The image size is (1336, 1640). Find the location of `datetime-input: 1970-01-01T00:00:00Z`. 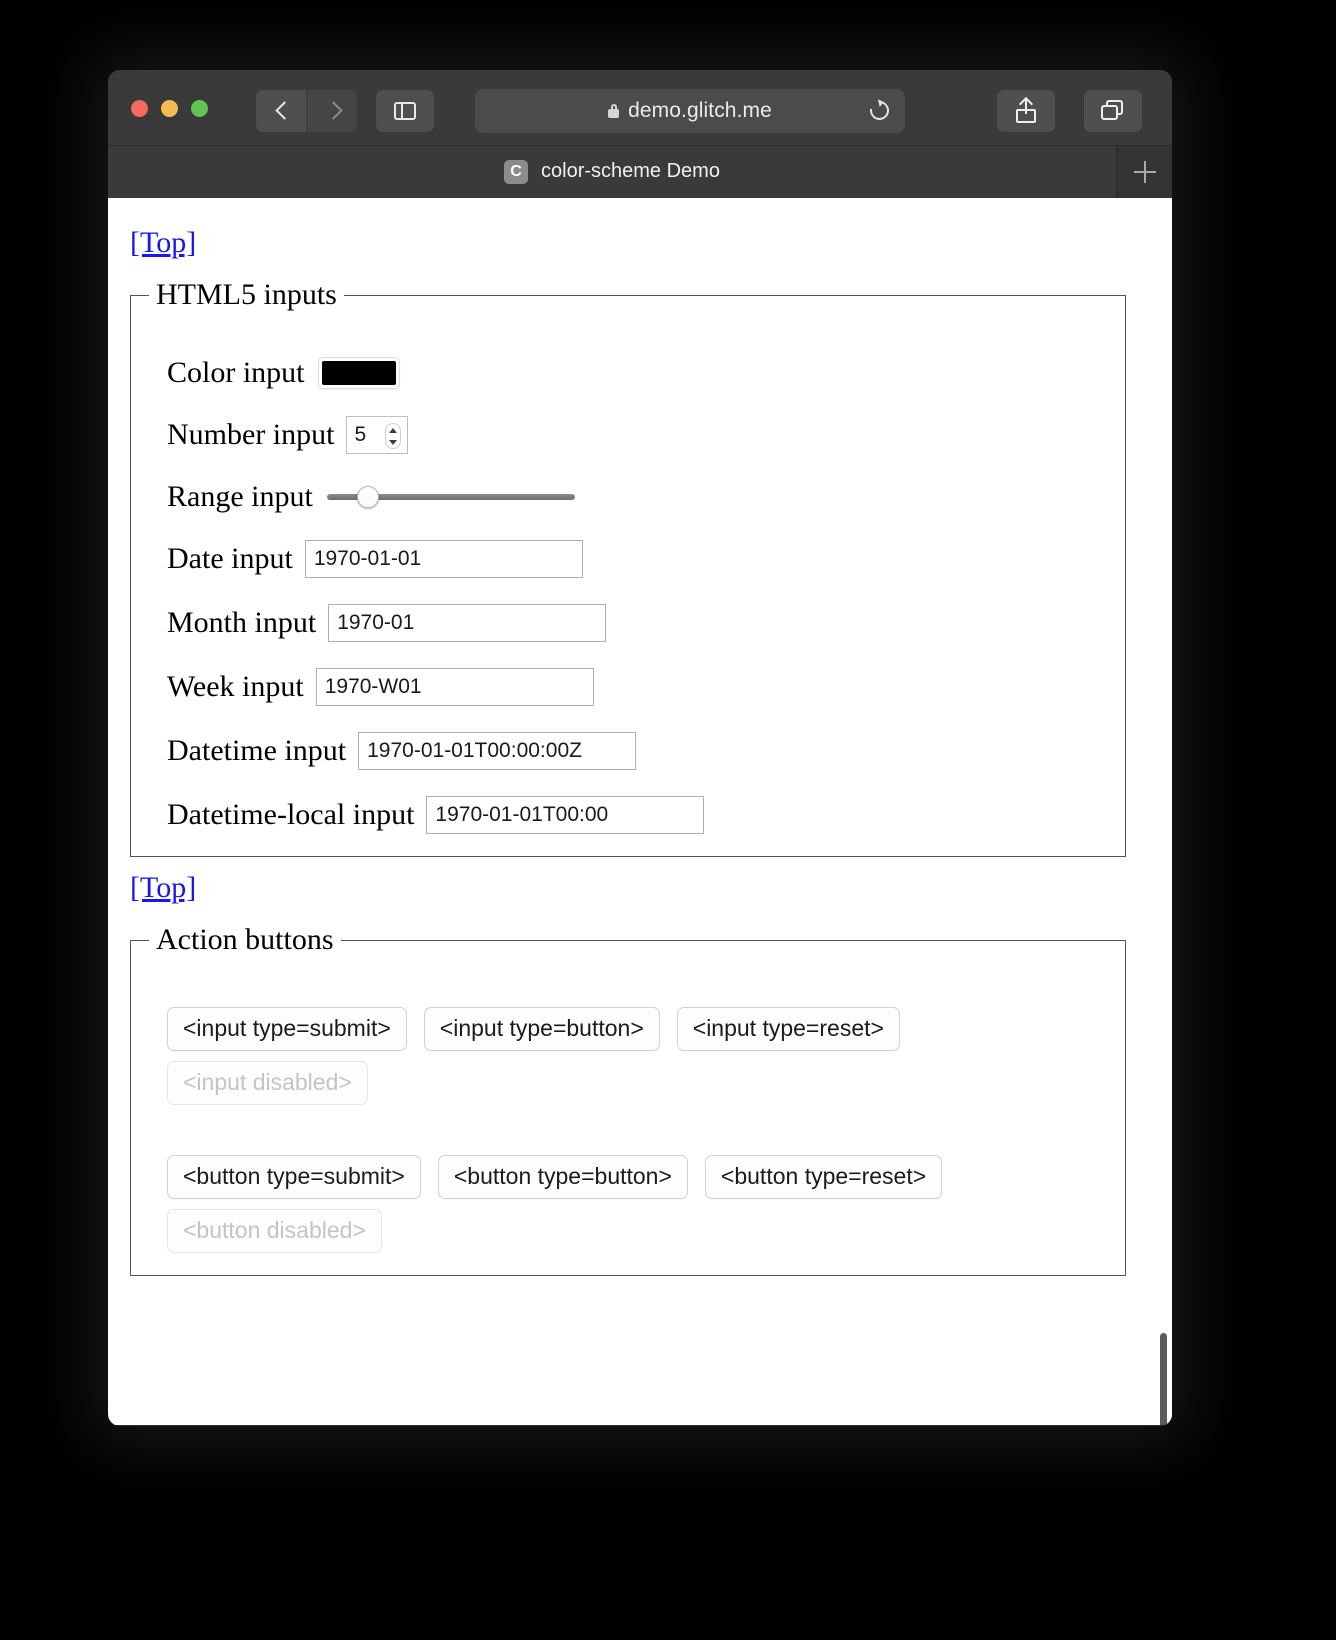

datetime-input: 1970-01-01T00:00:00Z is located at coordinates (497, 751).